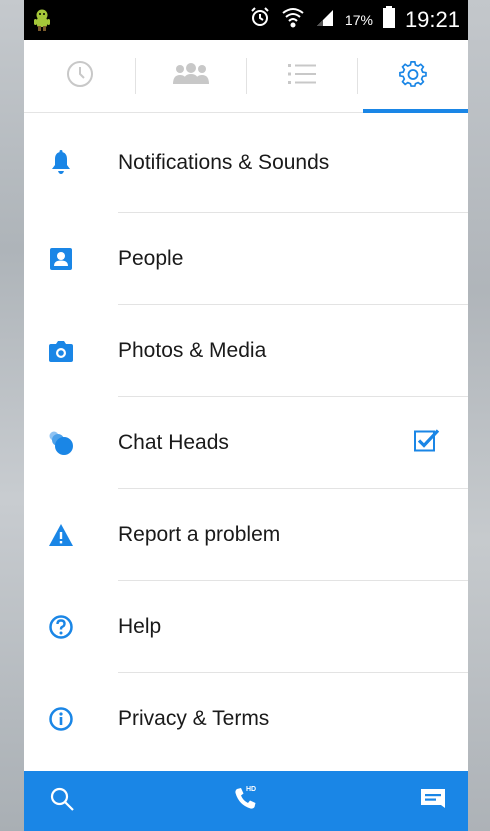 This screenshot has height=831, width=490. What do you see at coordinates (61, 719) in the screenshot?
I see `info-icon` at bounding box center [61, 719].